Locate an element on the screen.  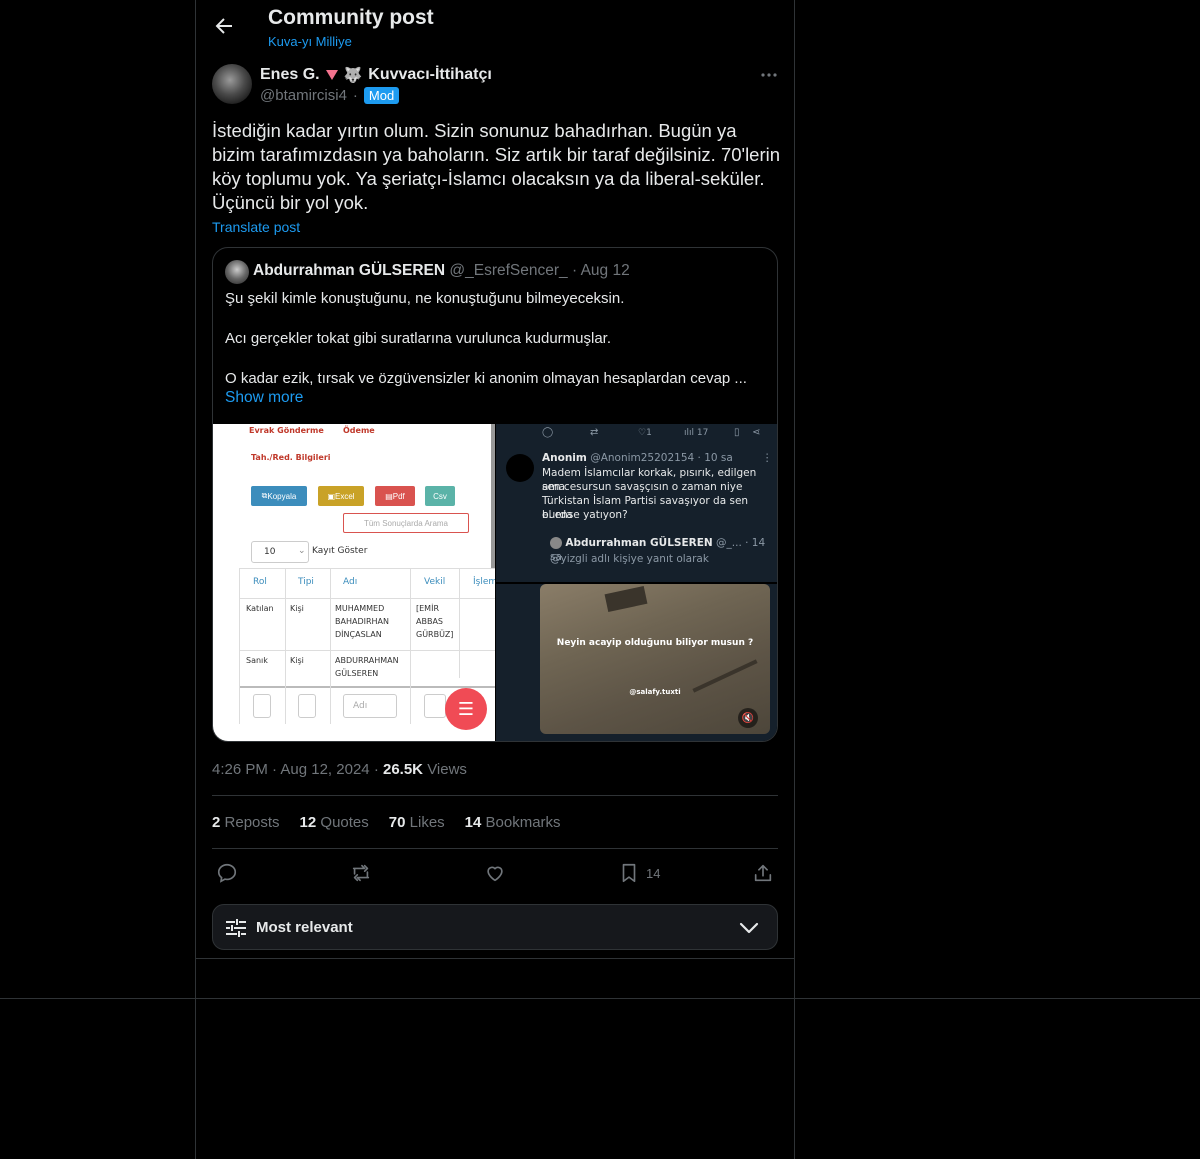
view-count: 17 is located at coordinates (702, 433).